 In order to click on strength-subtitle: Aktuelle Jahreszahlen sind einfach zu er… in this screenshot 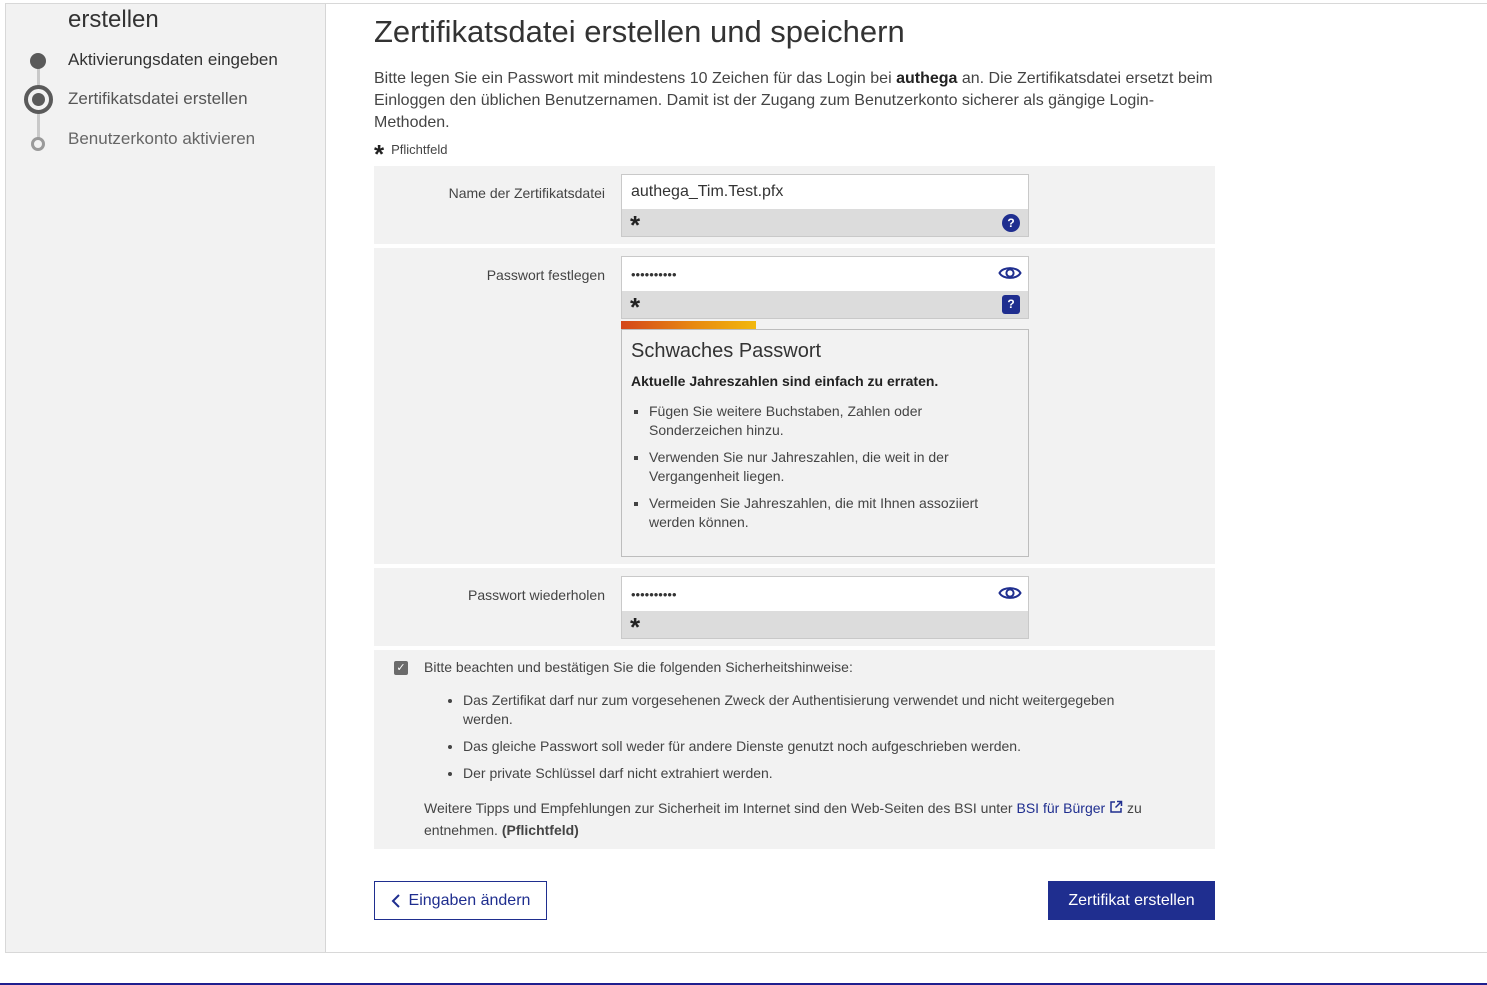, I will do `click(785, 381)`.